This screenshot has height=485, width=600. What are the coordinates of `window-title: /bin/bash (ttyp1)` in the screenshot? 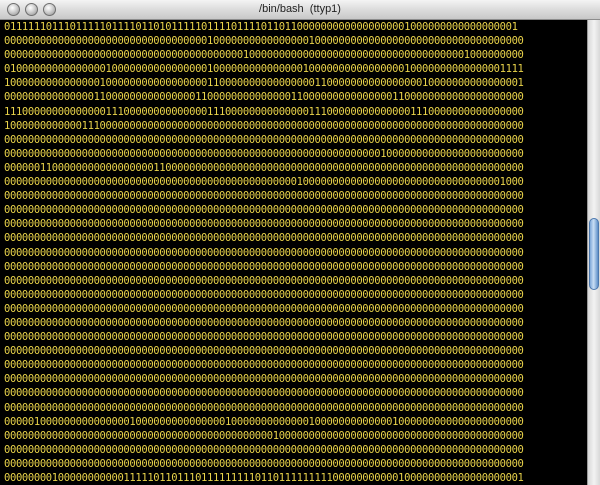 It's located at (300, 9).